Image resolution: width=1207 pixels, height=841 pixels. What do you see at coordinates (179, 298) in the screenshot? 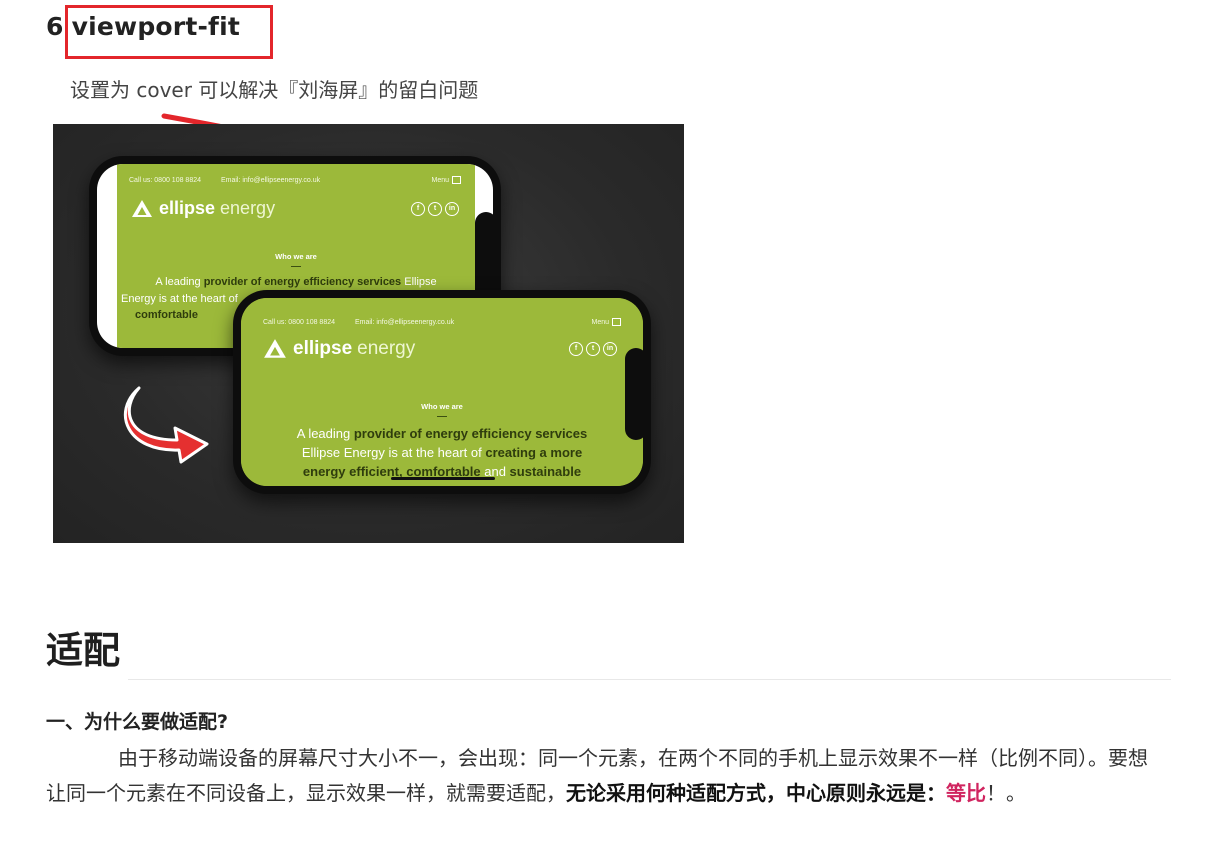
I see `lead-text-2: Energy is at the heart of` at bounding box center [179, 298].